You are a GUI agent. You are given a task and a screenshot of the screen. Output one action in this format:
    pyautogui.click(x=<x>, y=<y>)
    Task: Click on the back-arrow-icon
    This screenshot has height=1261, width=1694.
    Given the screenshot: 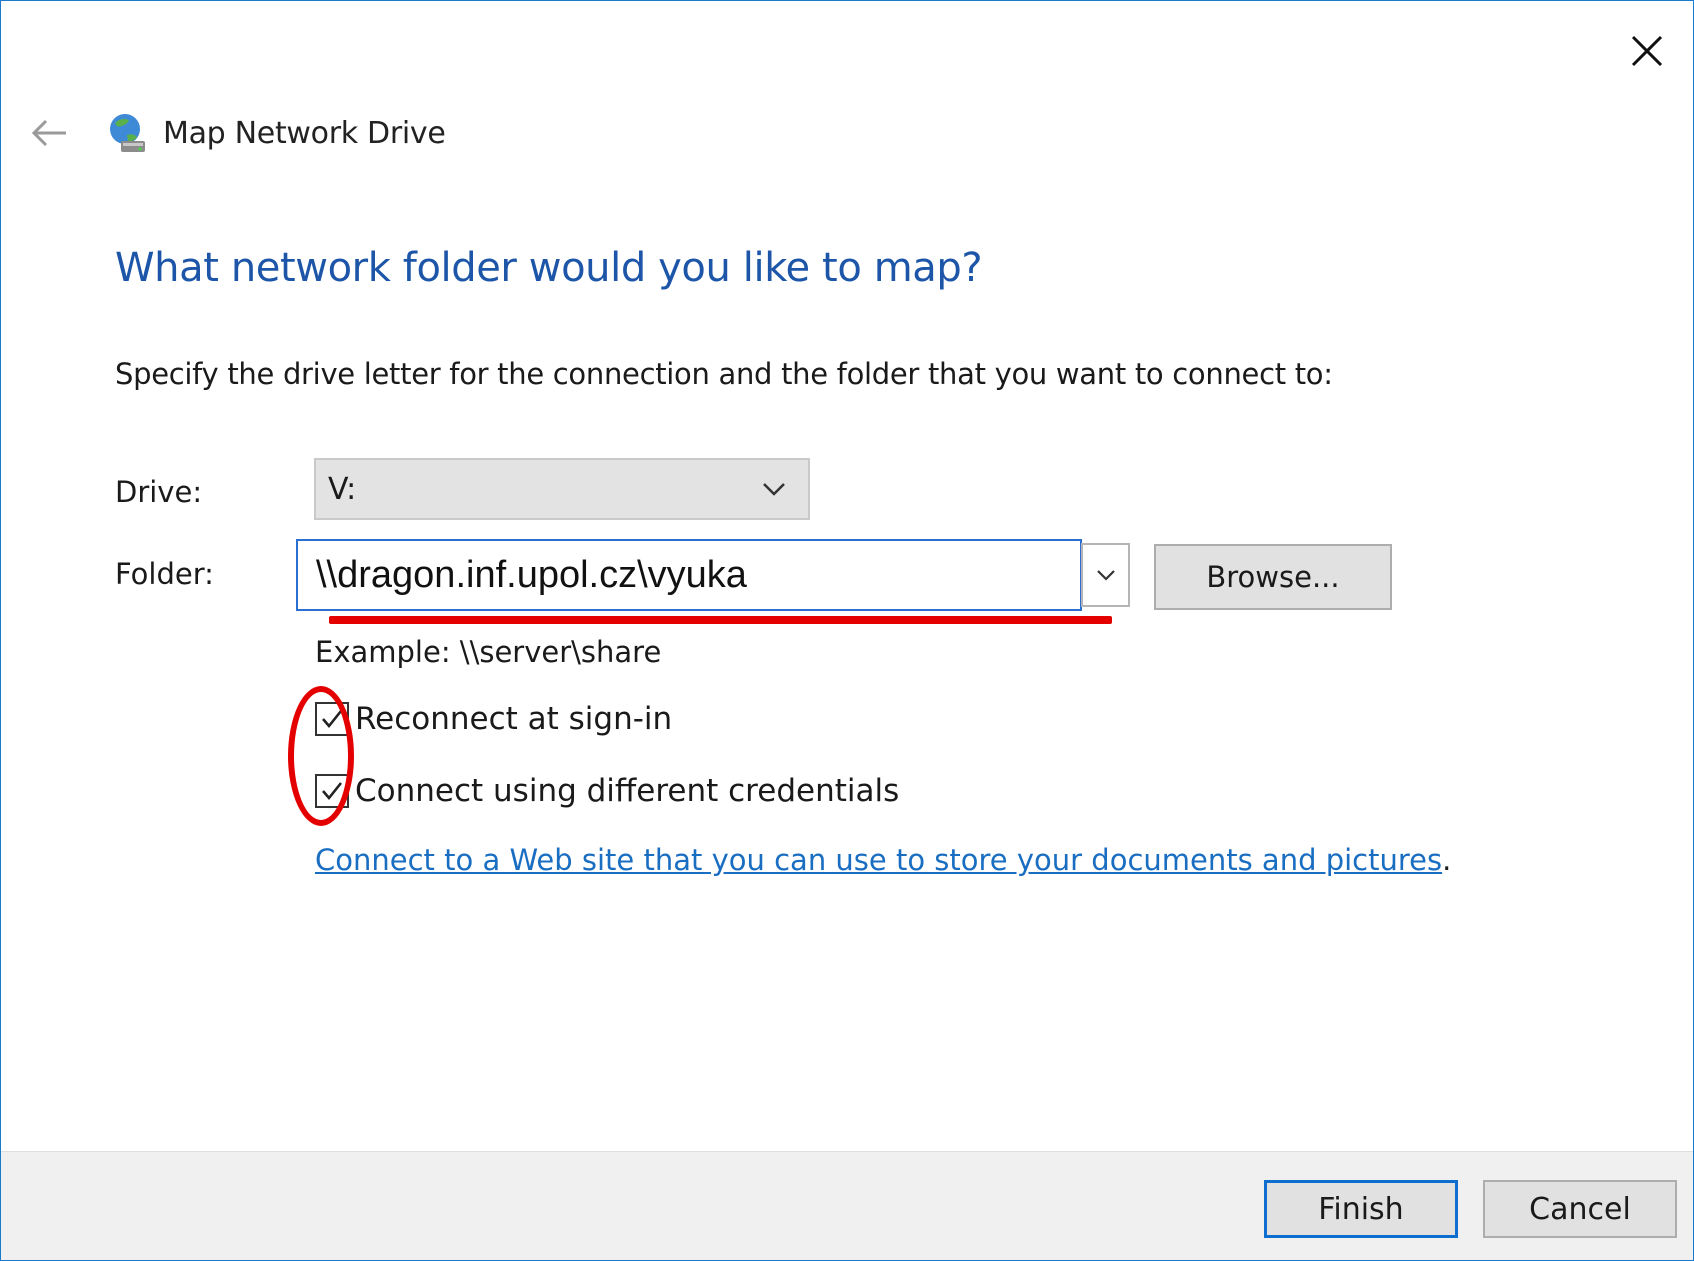 What is the action you would take?
    pyautogui.click(x=48, y=133)
    